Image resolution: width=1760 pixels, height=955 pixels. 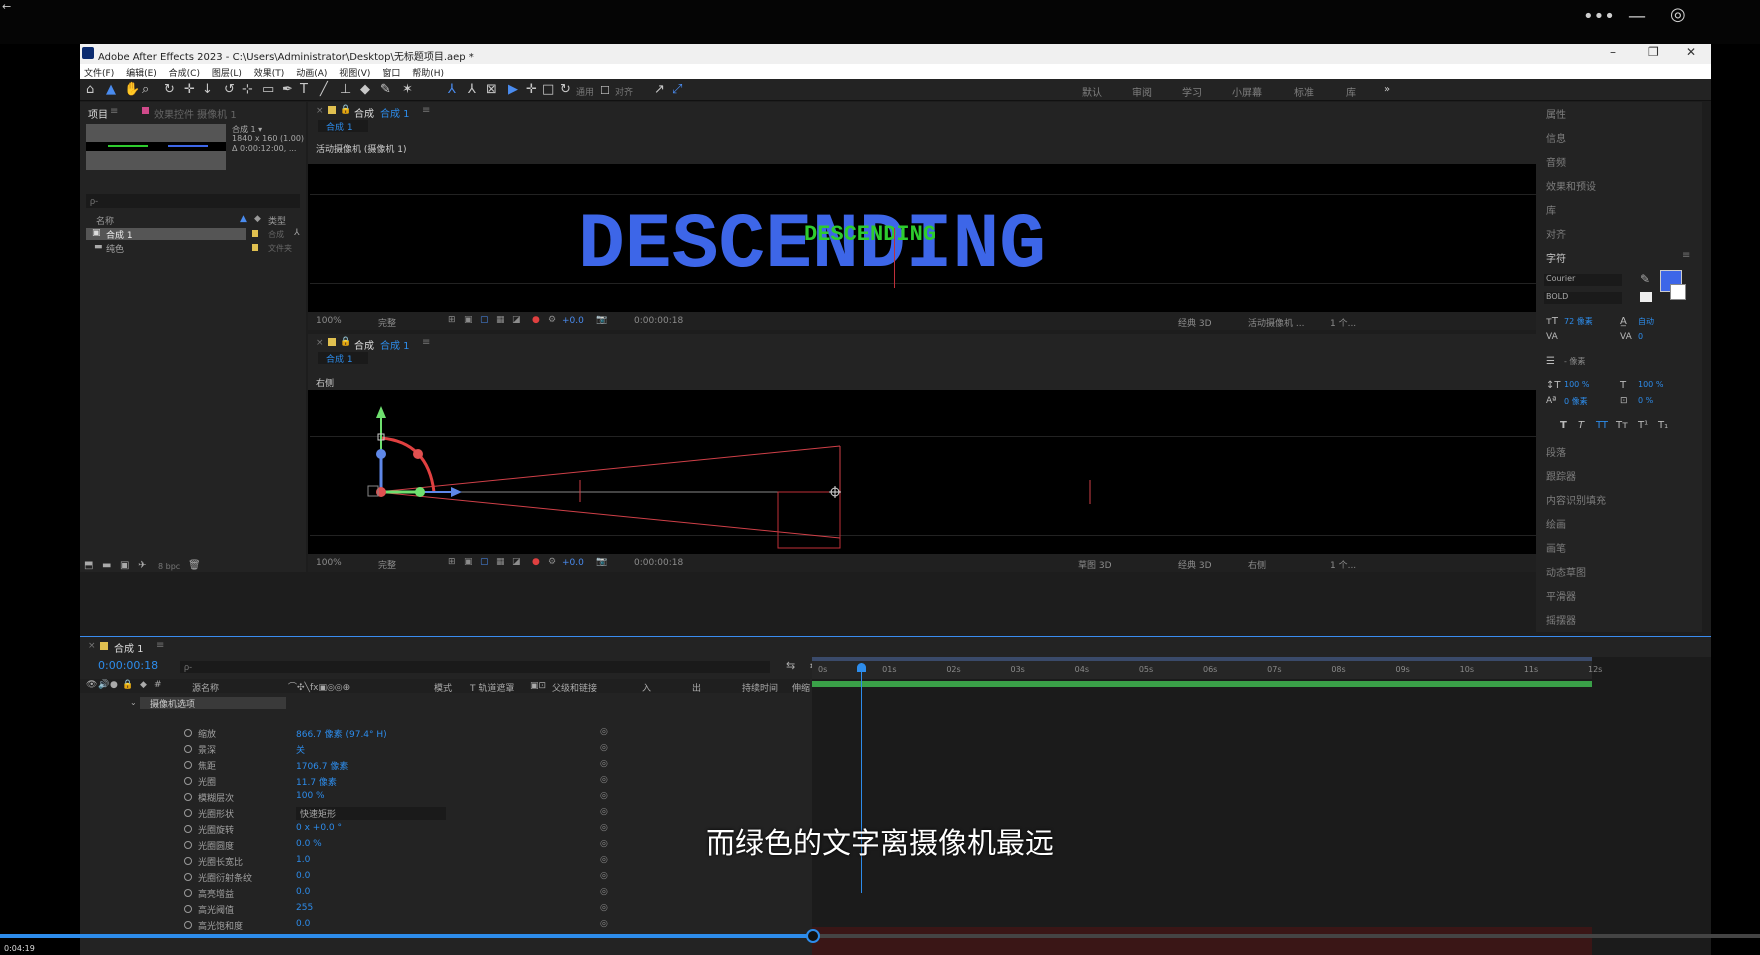 What do you see at coordinates (88, 565) in the screenshot?
I see `interpret-footage-icon: ⬒` at bounding box center [88, 565].